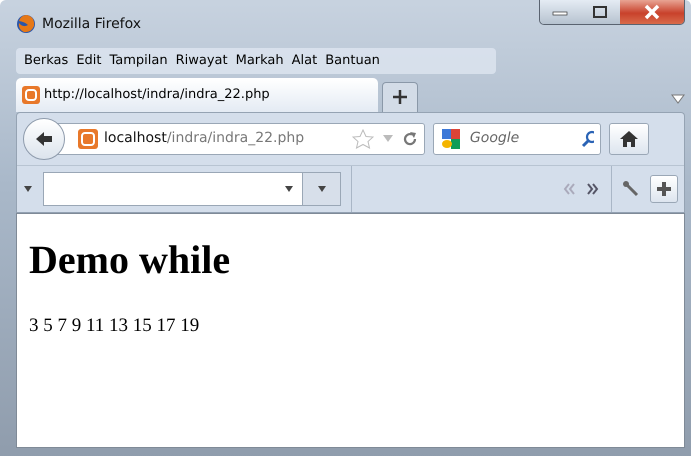 This screenshot has height=456, width=691. What do you see at coordinates (587, 139) in the screenshot?
I see `search-icon` at bounding box center [587, 139].